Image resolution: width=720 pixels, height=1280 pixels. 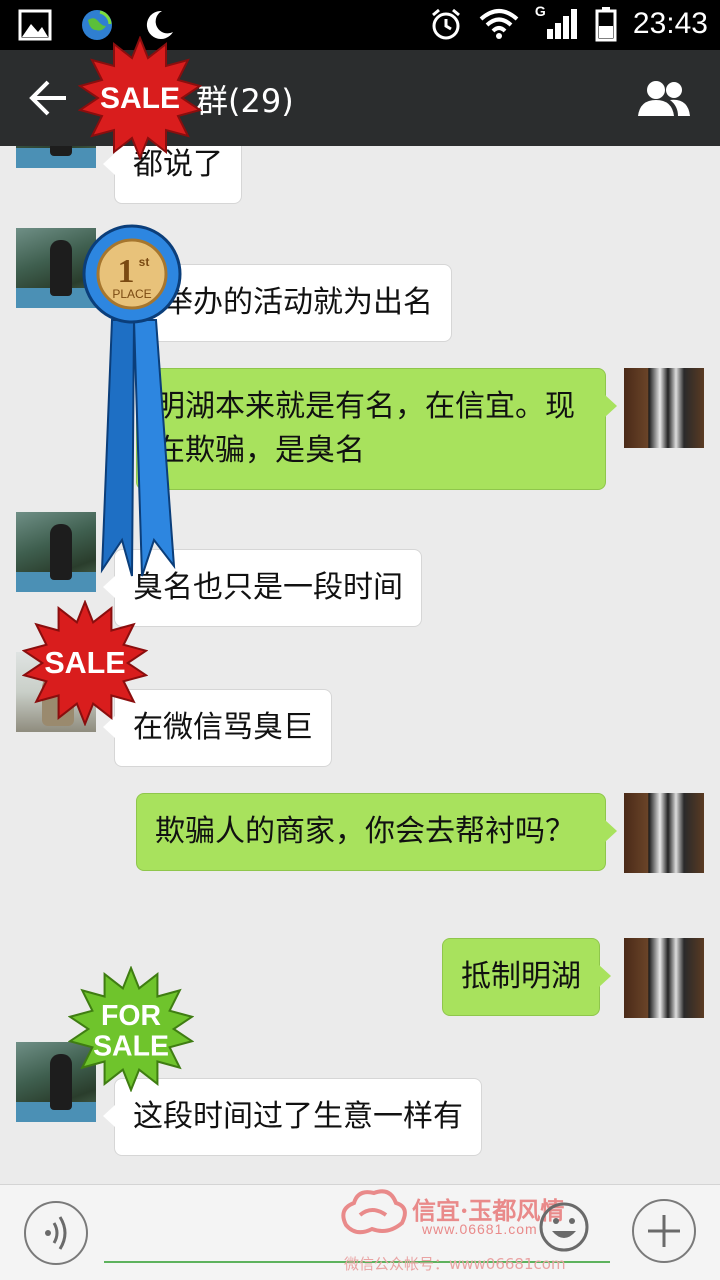 What do you see at coordinates (376, 832) in the screenshot?
I see `message-bubble: 欺骗人的商家，你会去帮衬吗？` at bounding box center [376, 832].